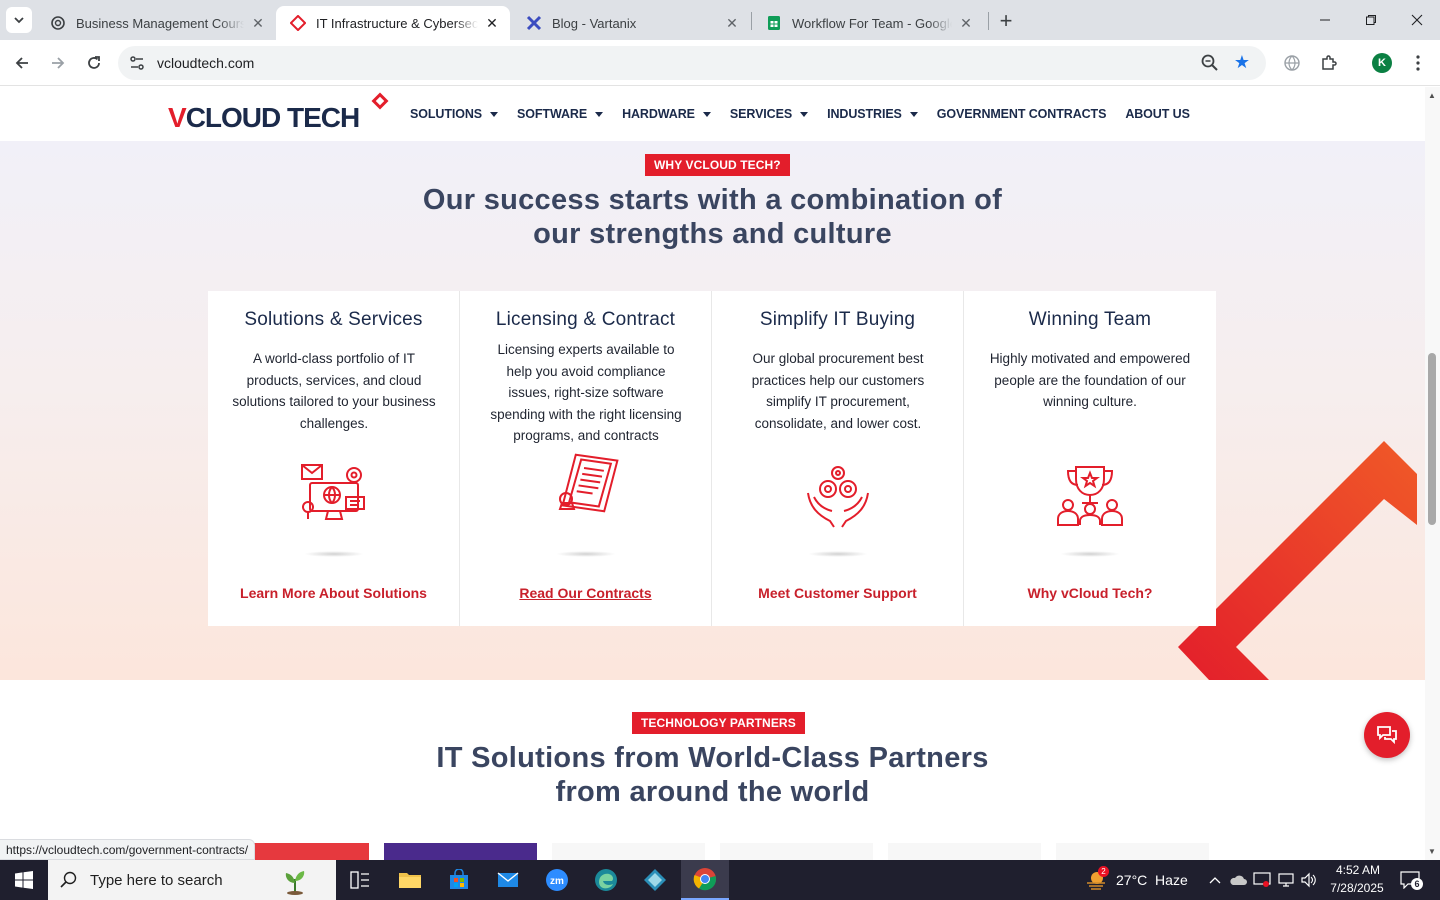 The height and width of the screenshot is (900, 1440). I want to click on close-window-button, so click(1417, 20).